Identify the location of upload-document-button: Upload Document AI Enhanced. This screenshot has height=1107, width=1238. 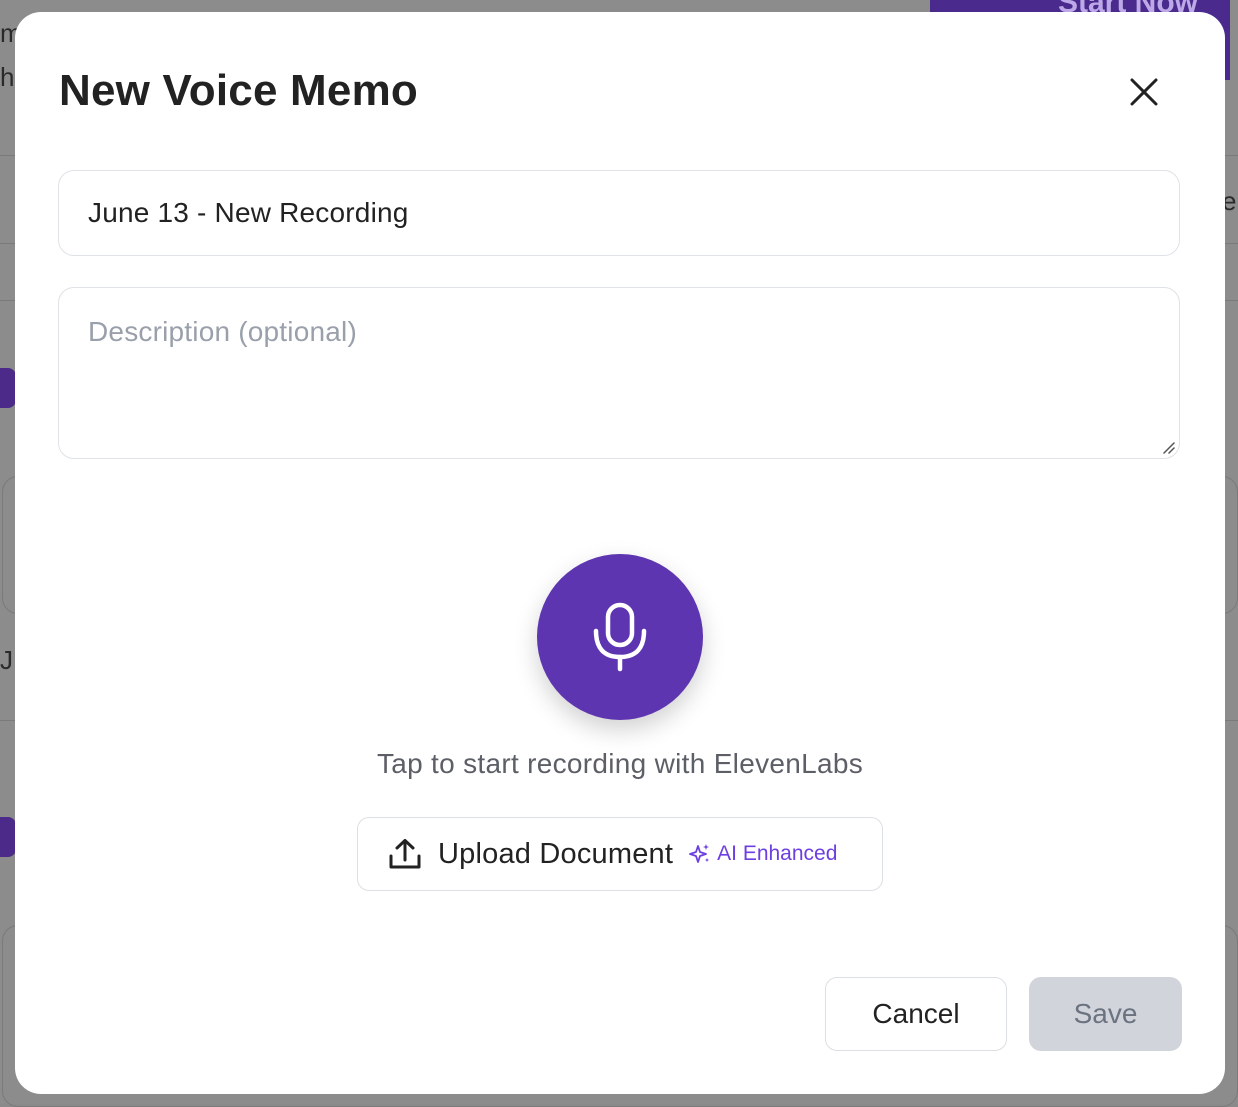
(620, 854).